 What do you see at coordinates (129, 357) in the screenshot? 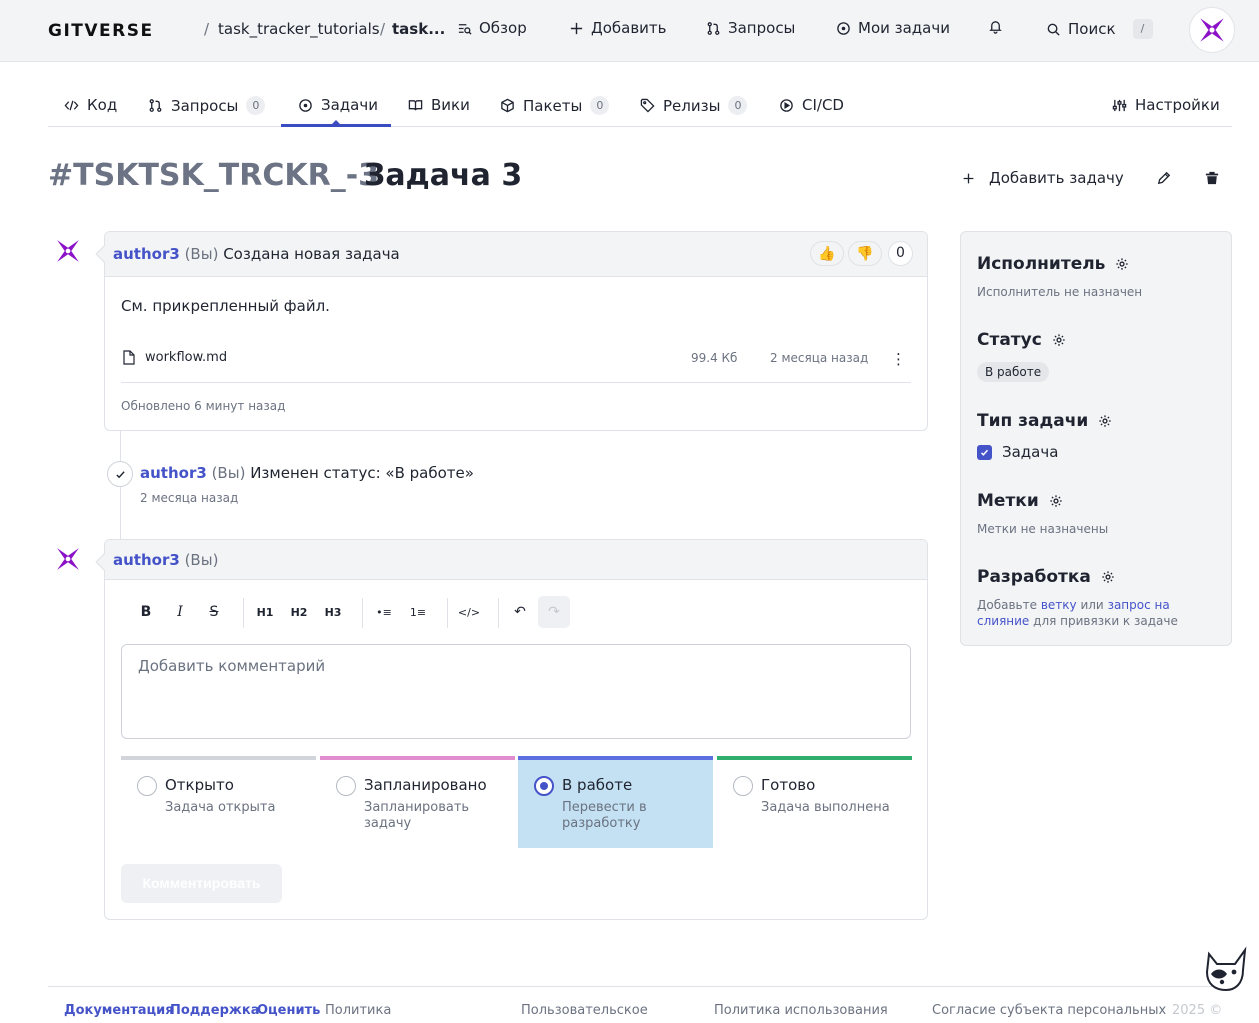
I see `file-icon` at bounding box center [129, 357].